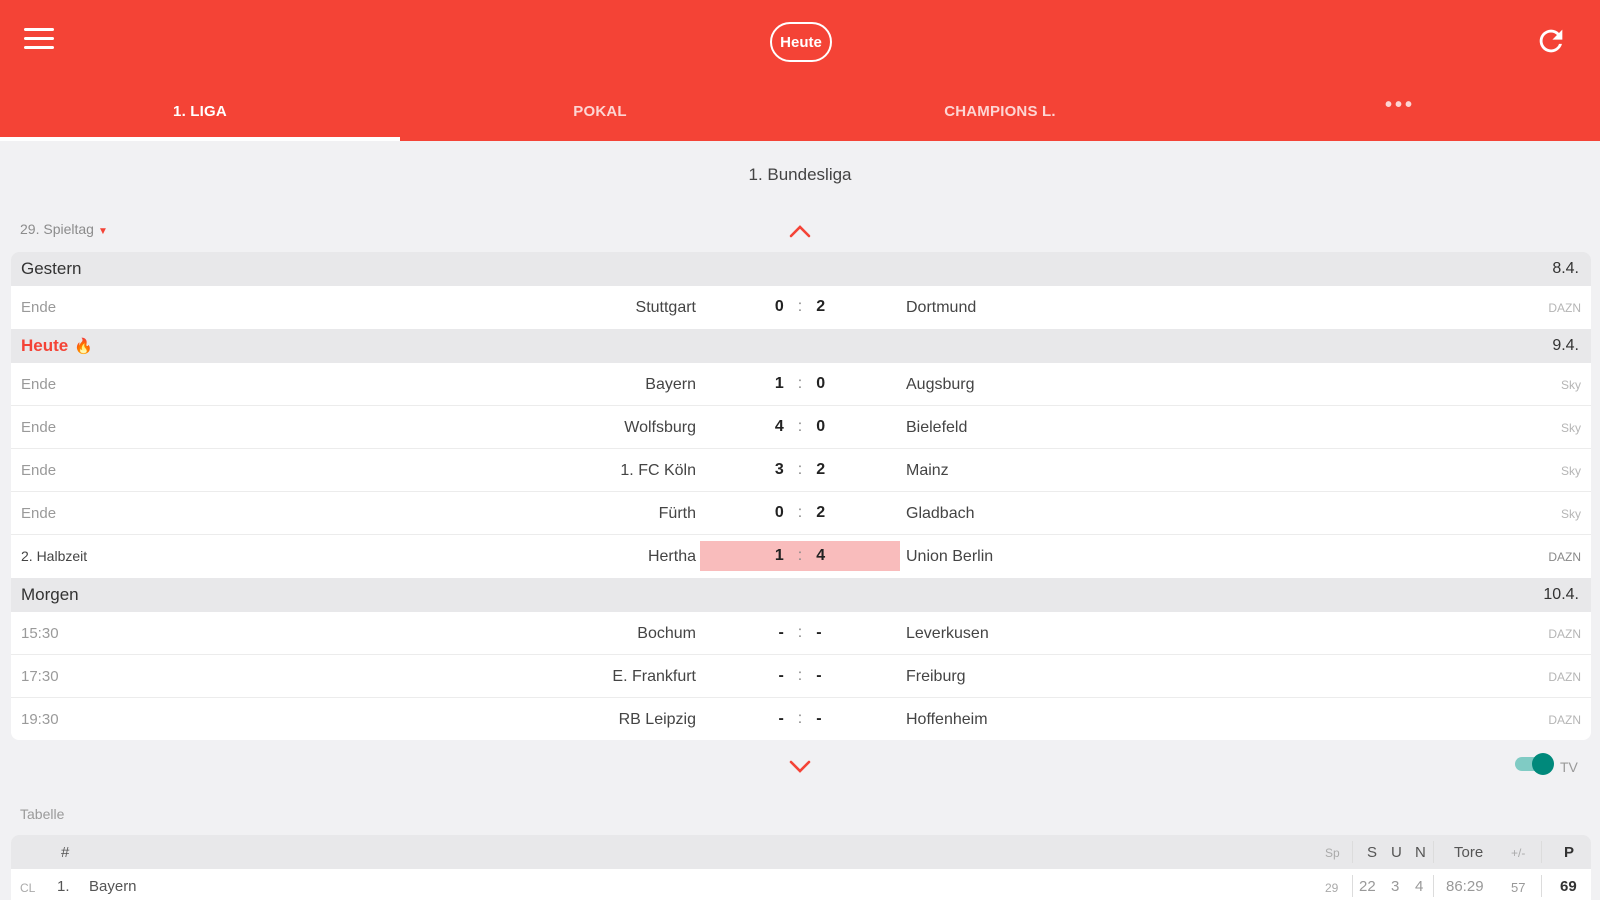 The height and width of the screenshot is (900, 1600). I want to click on match-row: Ende Bayern 1:0 Augsburg Sky, so click(801, 384).